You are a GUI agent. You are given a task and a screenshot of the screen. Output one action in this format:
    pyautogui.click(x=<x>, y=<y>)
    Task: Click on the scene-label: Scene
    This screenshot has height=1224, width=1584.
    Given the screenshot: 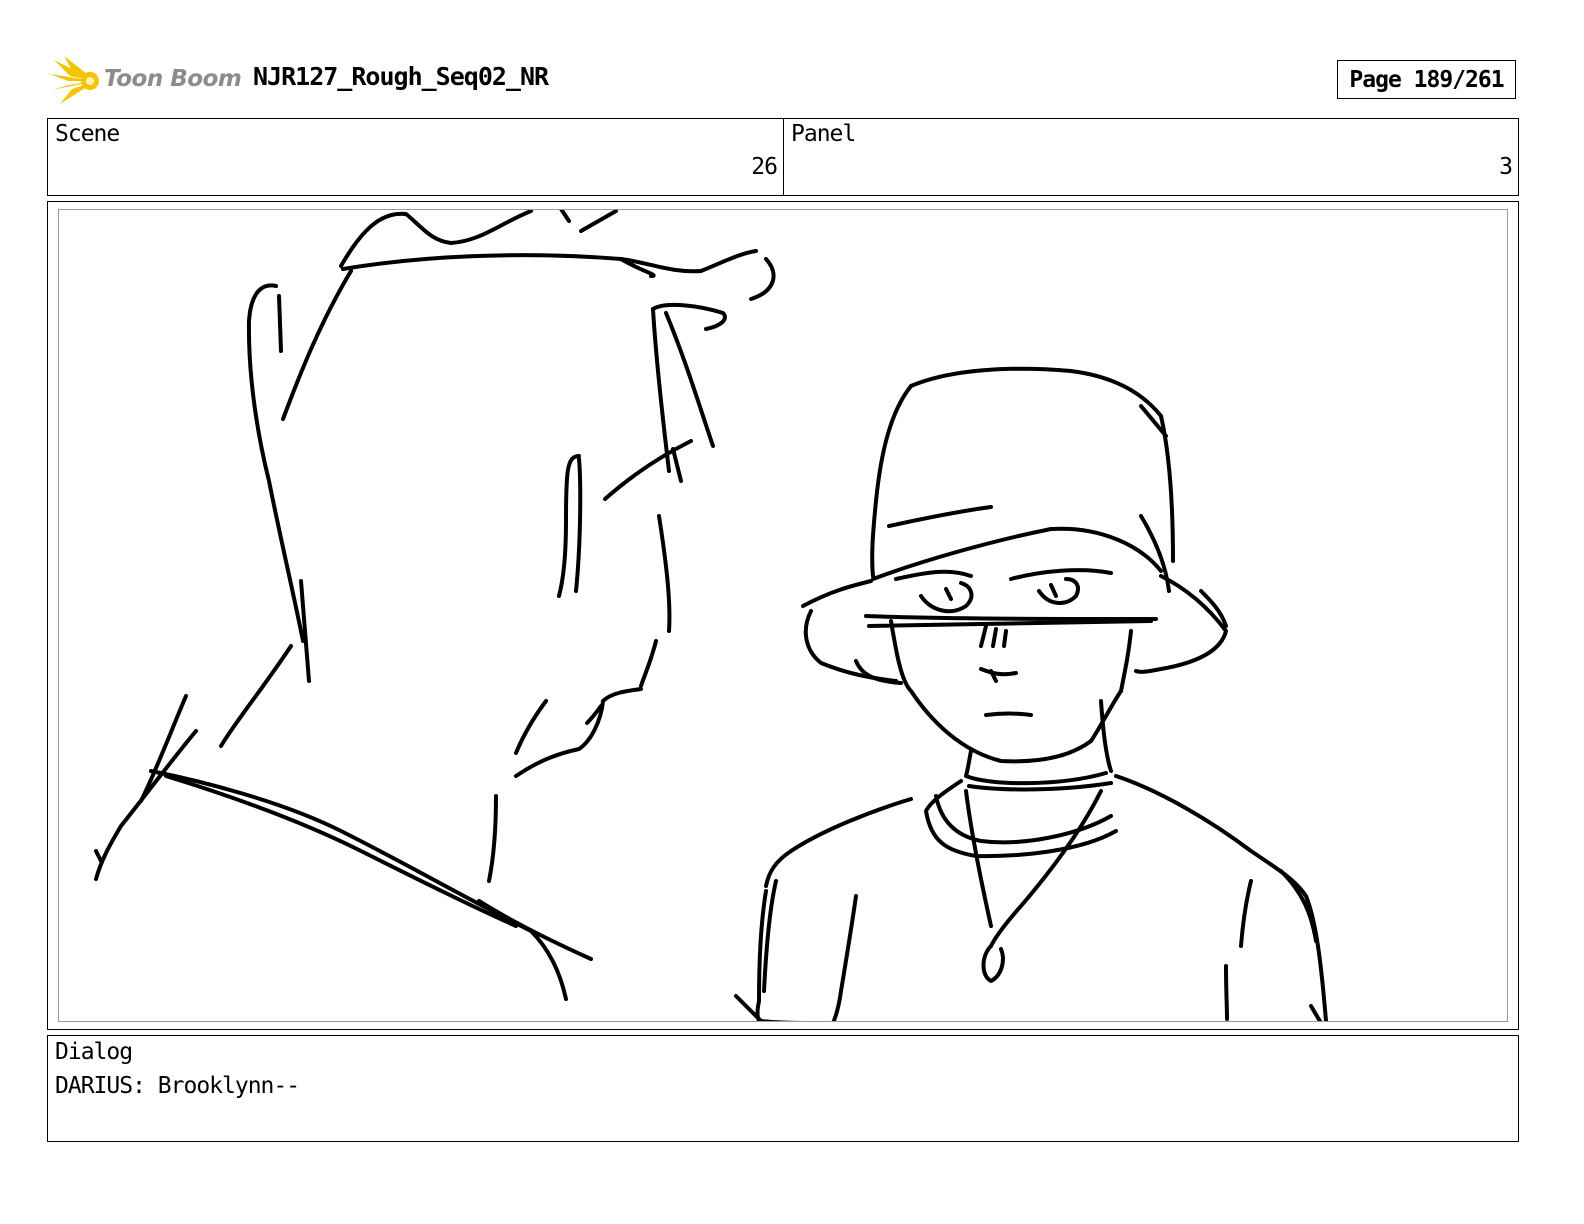 What is the action you would take?
    pyautogui.click(x=87, y=134)
    